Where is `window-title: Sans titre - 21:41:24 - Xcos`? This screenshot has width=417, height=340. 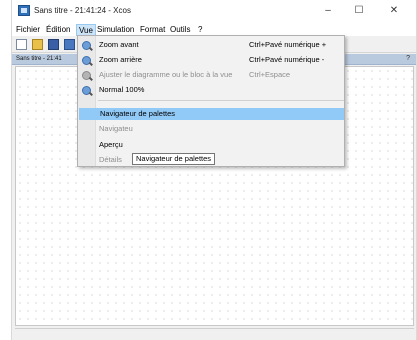 window-title: Sans titre - 21:41:24 - Xcos is located at coordinates (82, 10).